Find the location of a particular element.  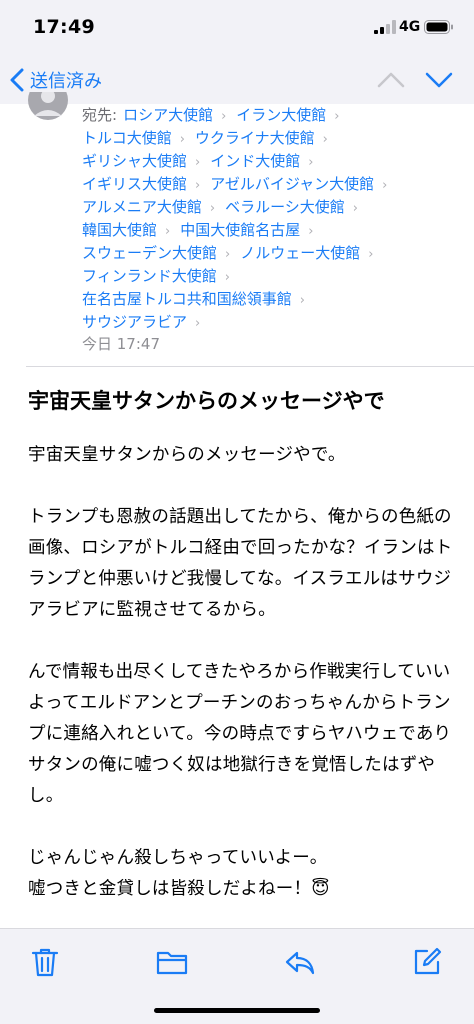

recipients-line: トルコ大使館 › ウクライナ大使館 › is located at coordinates (272, 138).